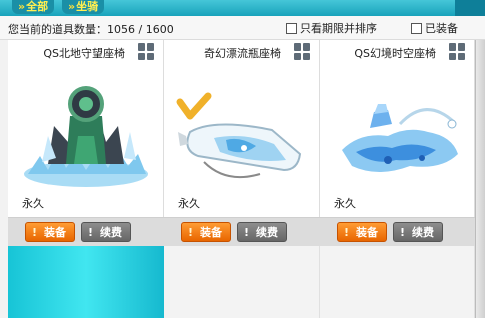 The image size is (485, 318). What do you see at coordinates (4, 179) in the screenshot?
I see `left-edge` at bounding box center [4, 179].